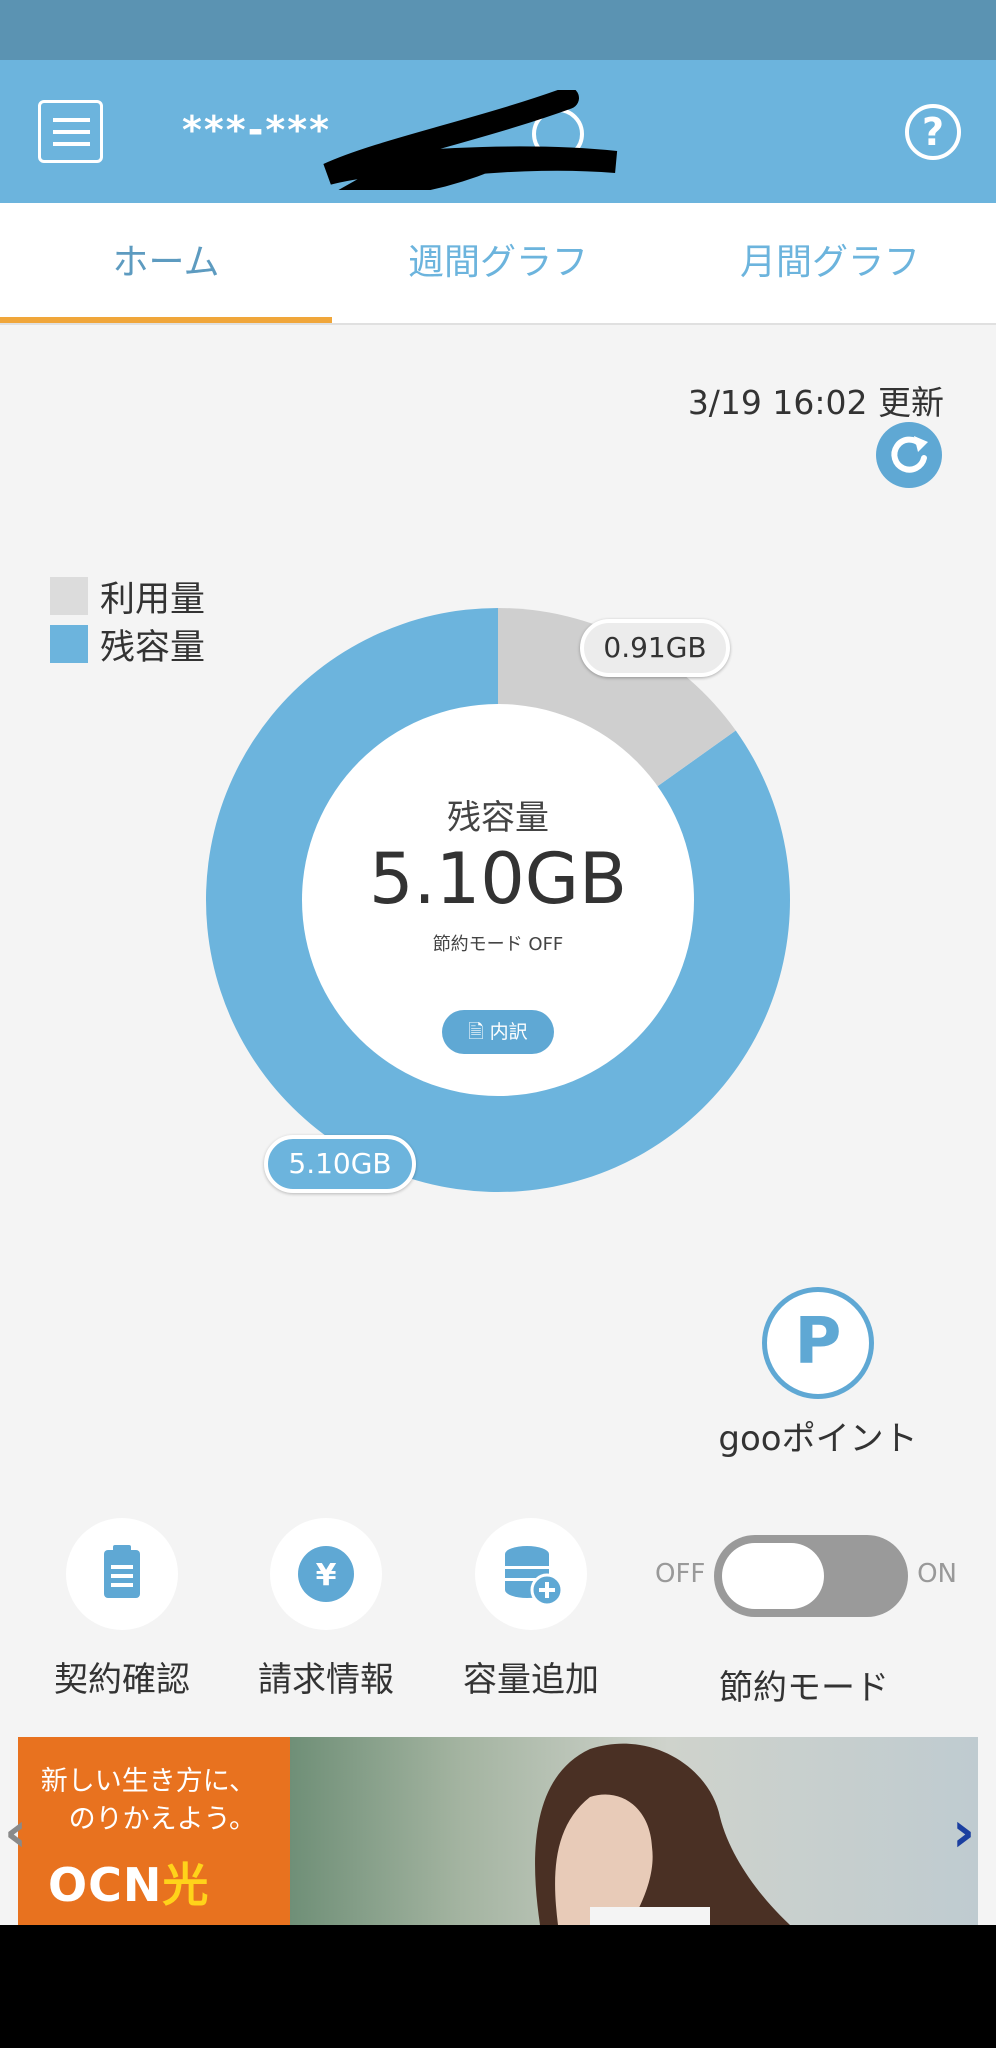 This screenshot has height=2048, width=996. Describe the element at coordinates (256, 130) in the screenshot. I see `account-id: ***-***` at that location.